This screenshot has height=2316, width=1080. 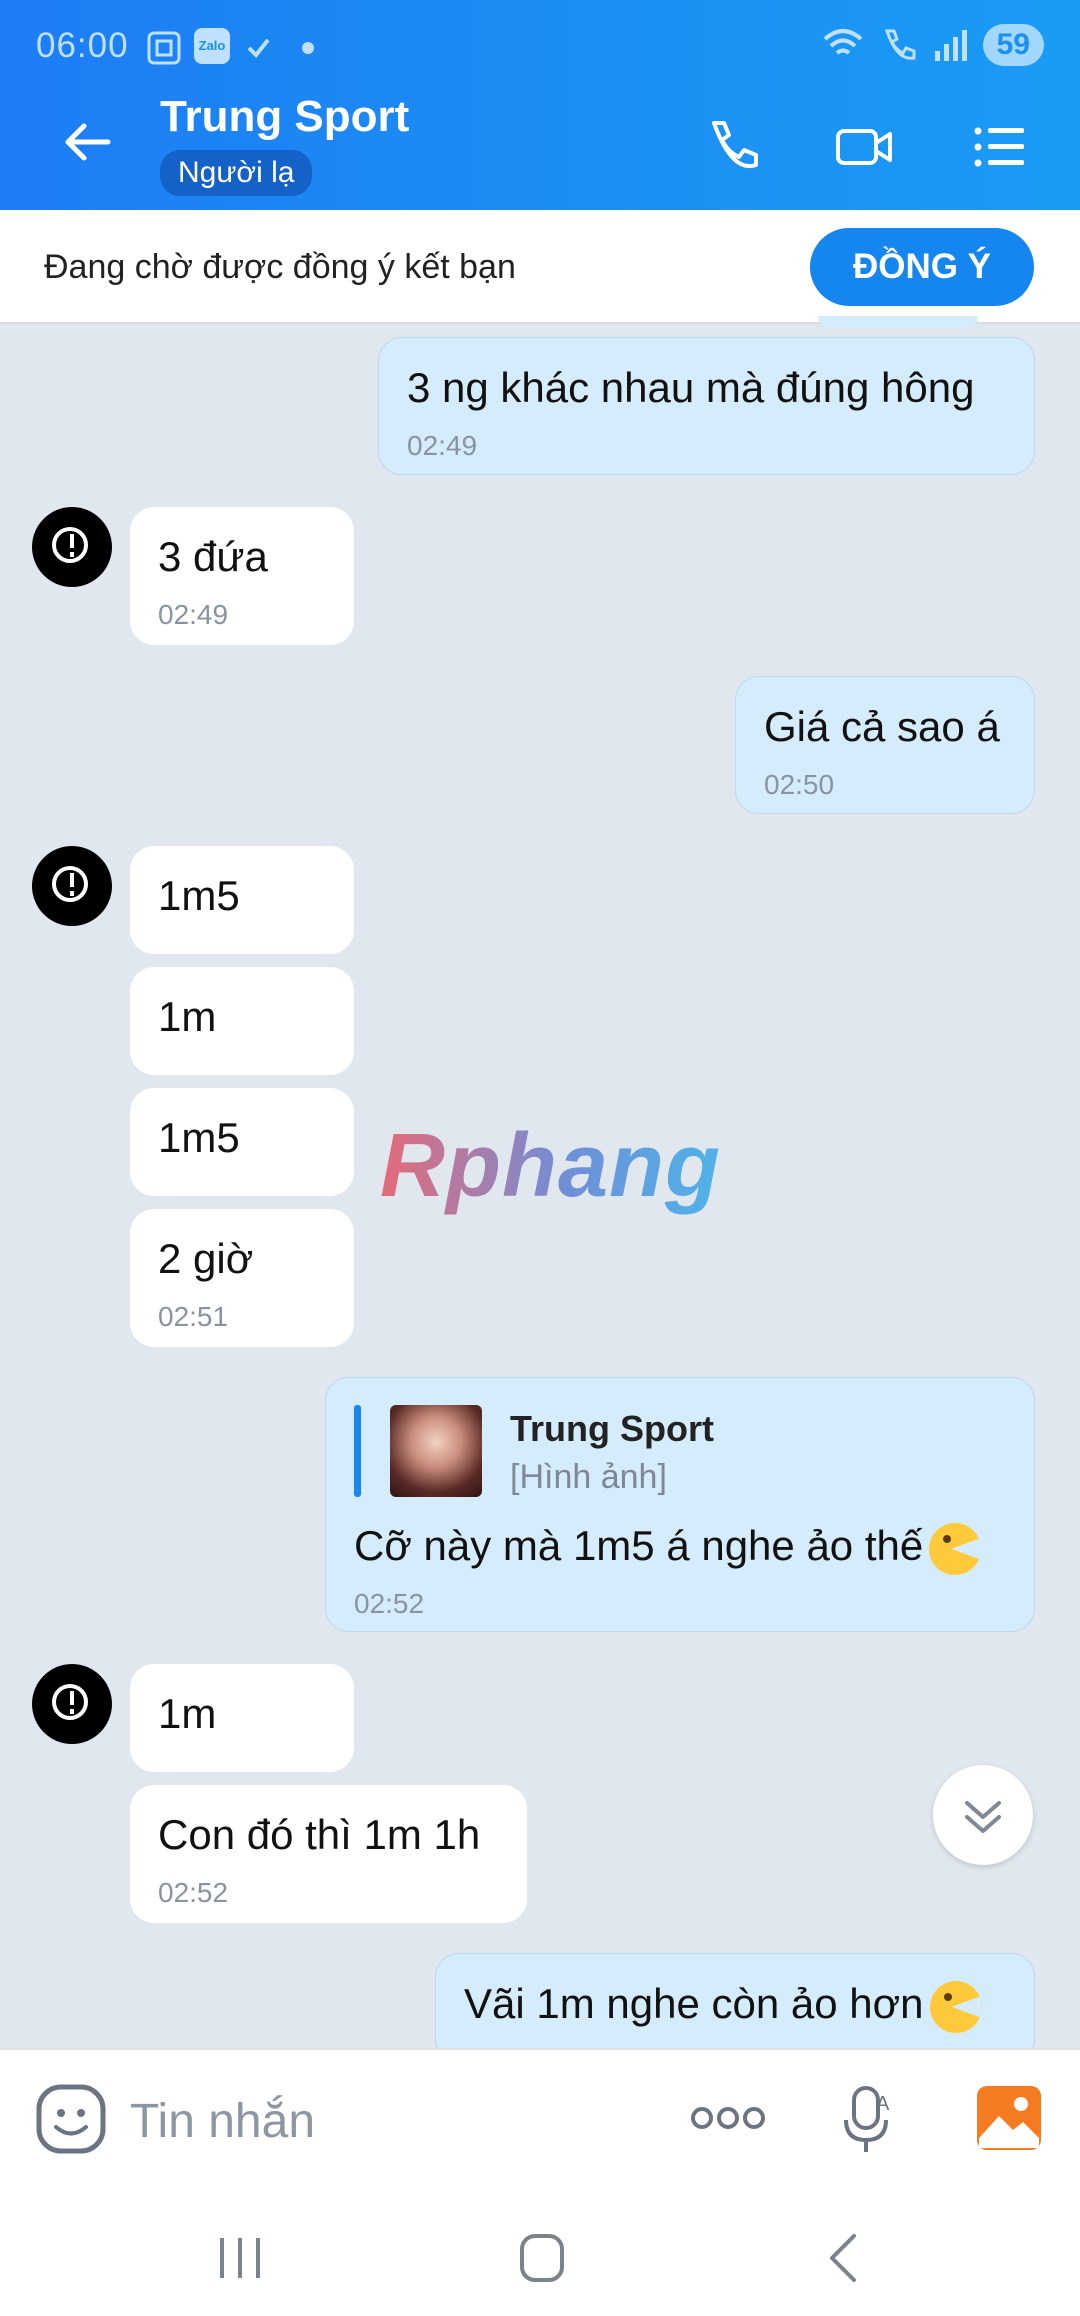 What do you see at coordinates (193, 1316) in the screenshot?
I see `message-time: 02:51` at bounding box center [193, 1316].